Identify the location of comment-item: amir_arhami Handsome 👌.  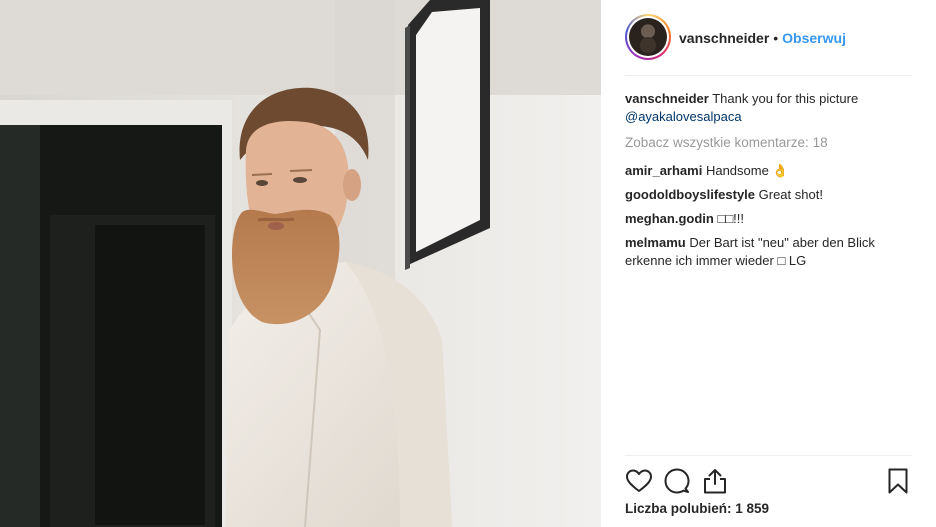
(768, 171).